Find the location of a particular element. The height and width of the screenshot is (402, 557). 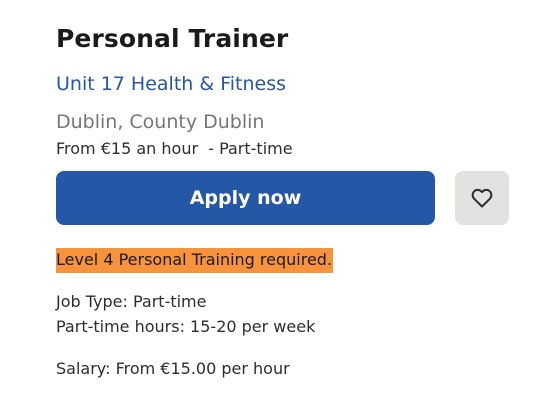

save-job-button is located at coordinates (482, 198).